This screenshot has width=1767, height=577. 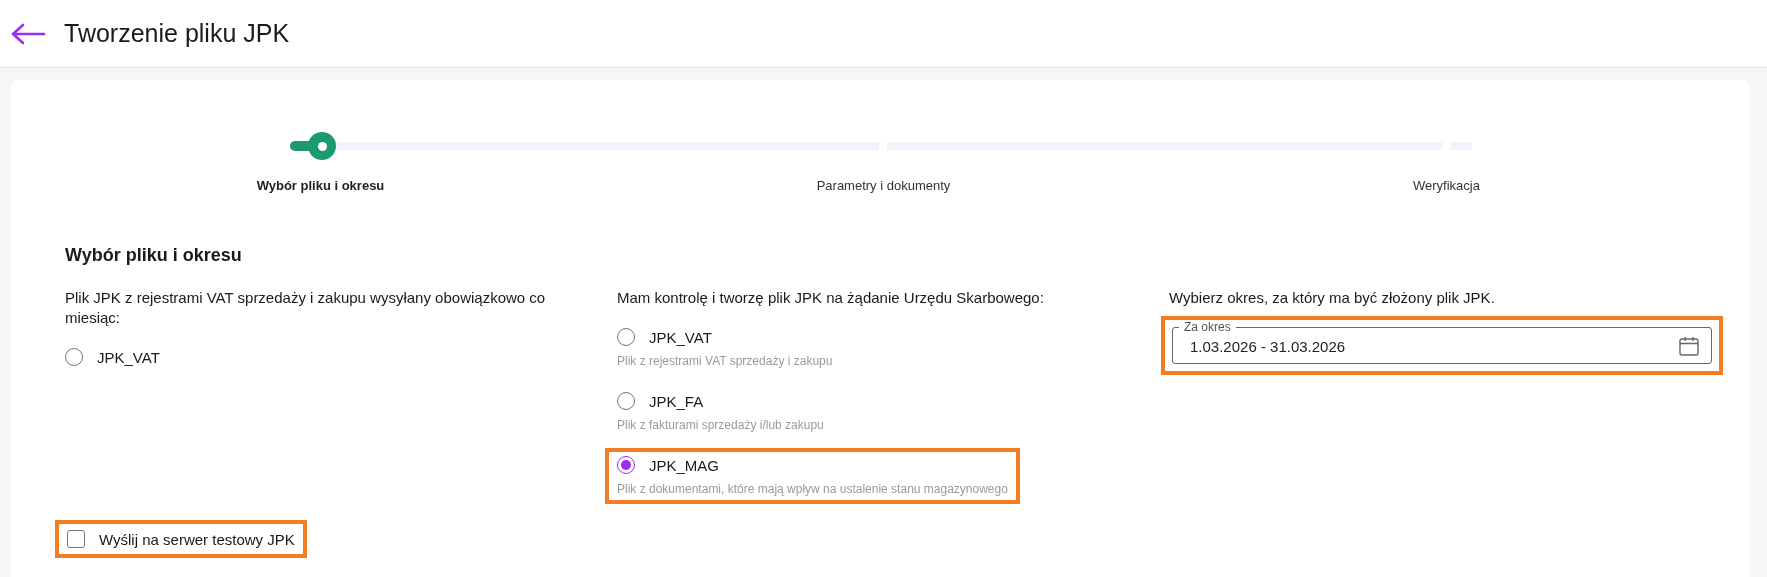 I want to click on intro-text: Mam kontrolę i tworzę plik JPK na żądanie Urzędu Skarbowego:, so click(x=831, y=298).